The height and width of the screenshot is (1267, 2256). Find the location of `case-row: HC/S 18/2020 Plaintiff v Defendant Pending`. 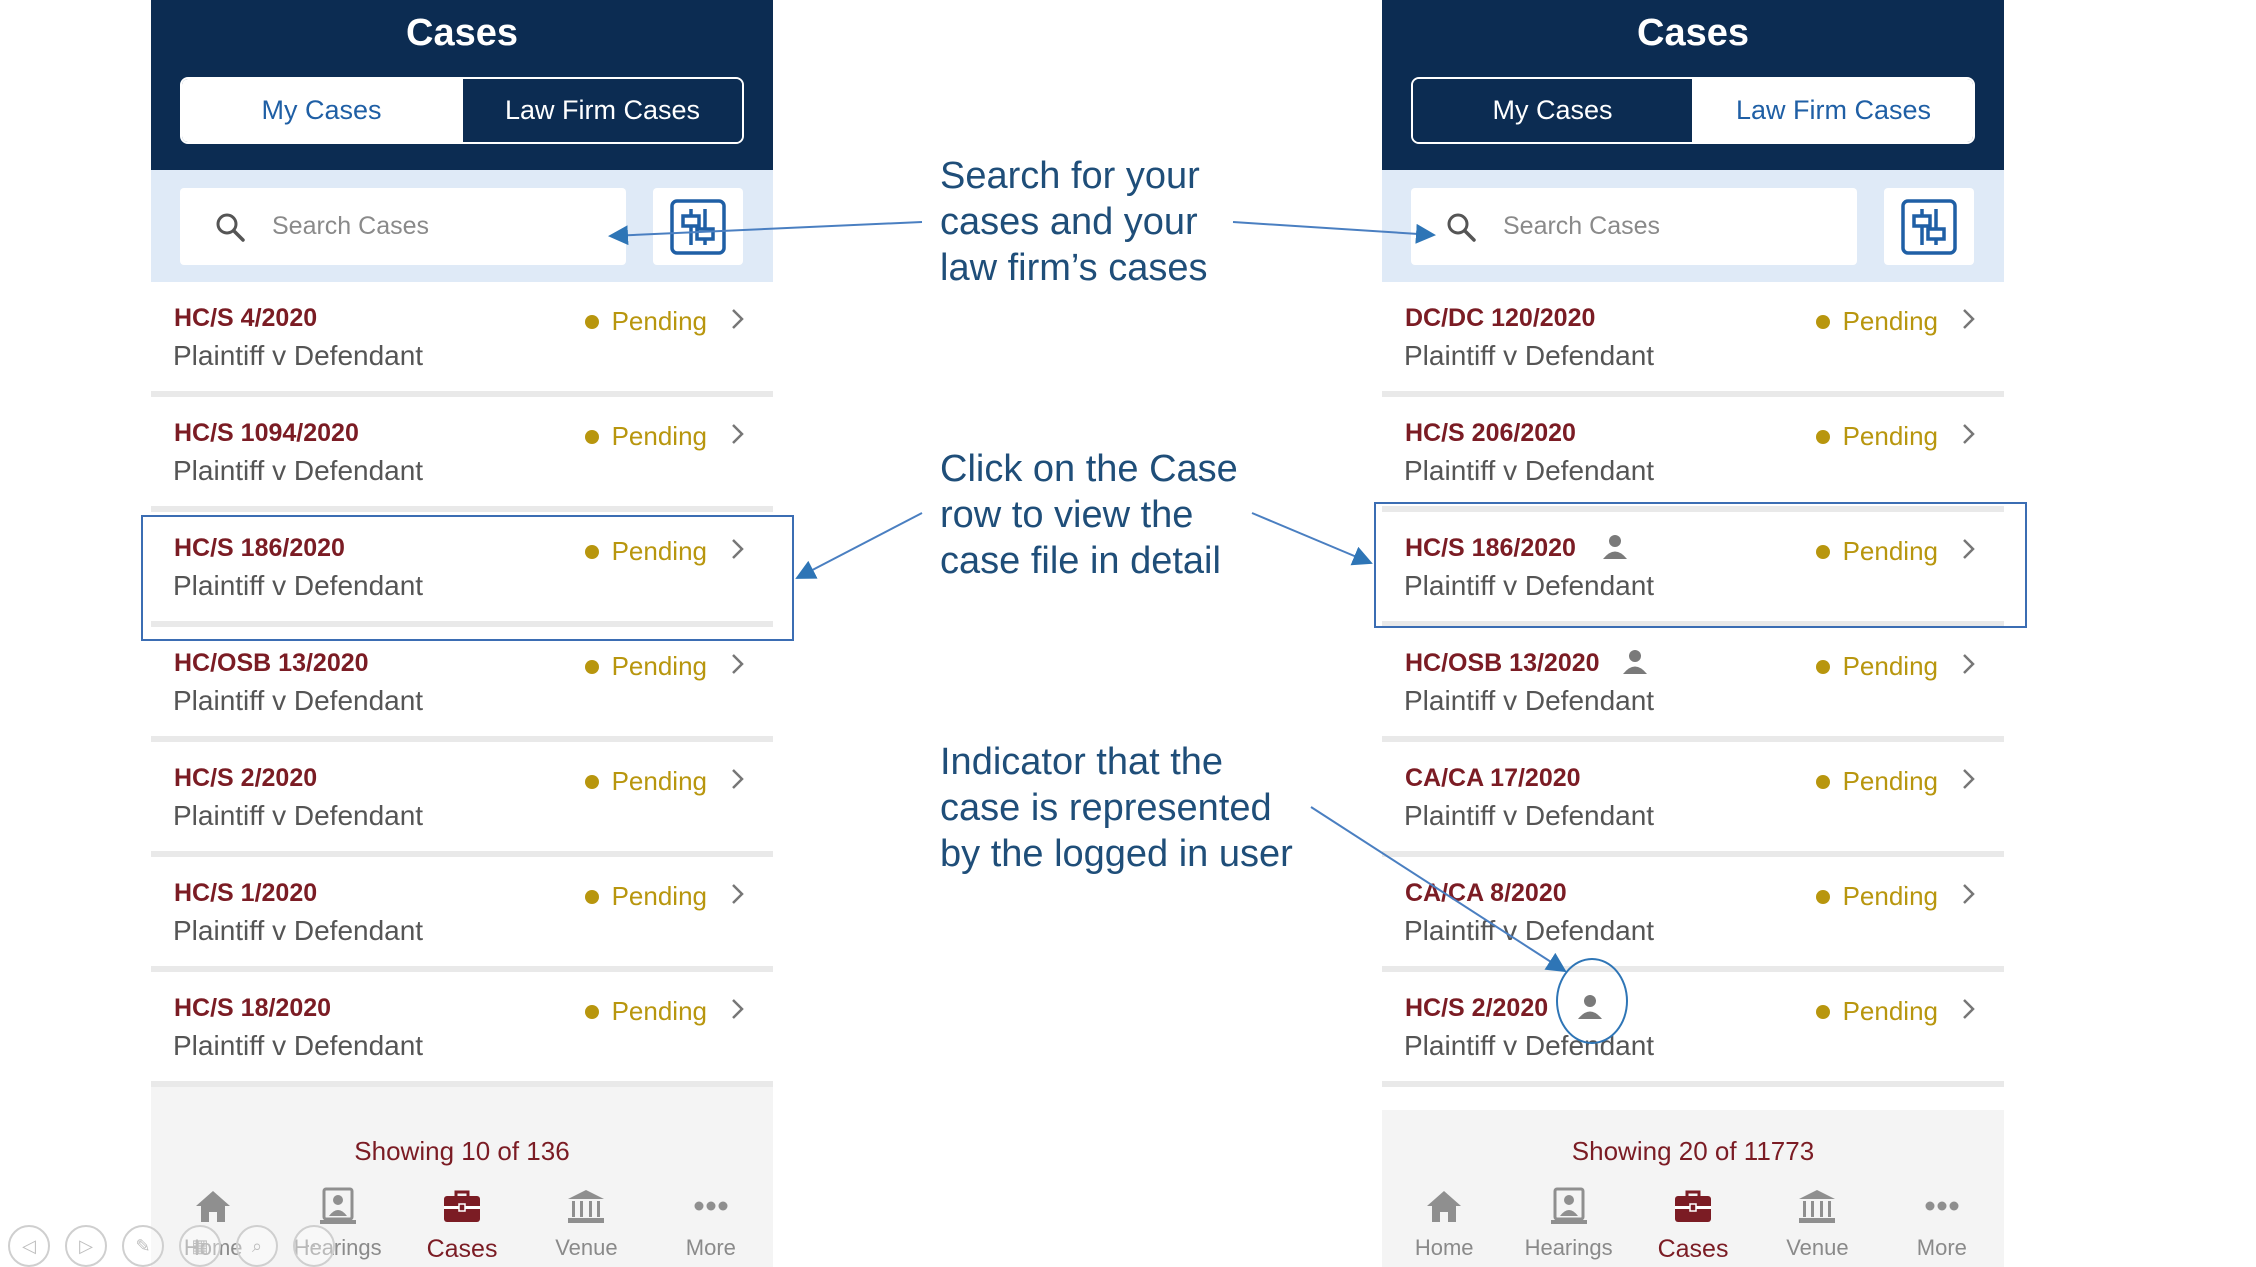

case-row: HC/S 18/2020 Plaintiff v Defendant Pending is located at coordinates (462, 1029).